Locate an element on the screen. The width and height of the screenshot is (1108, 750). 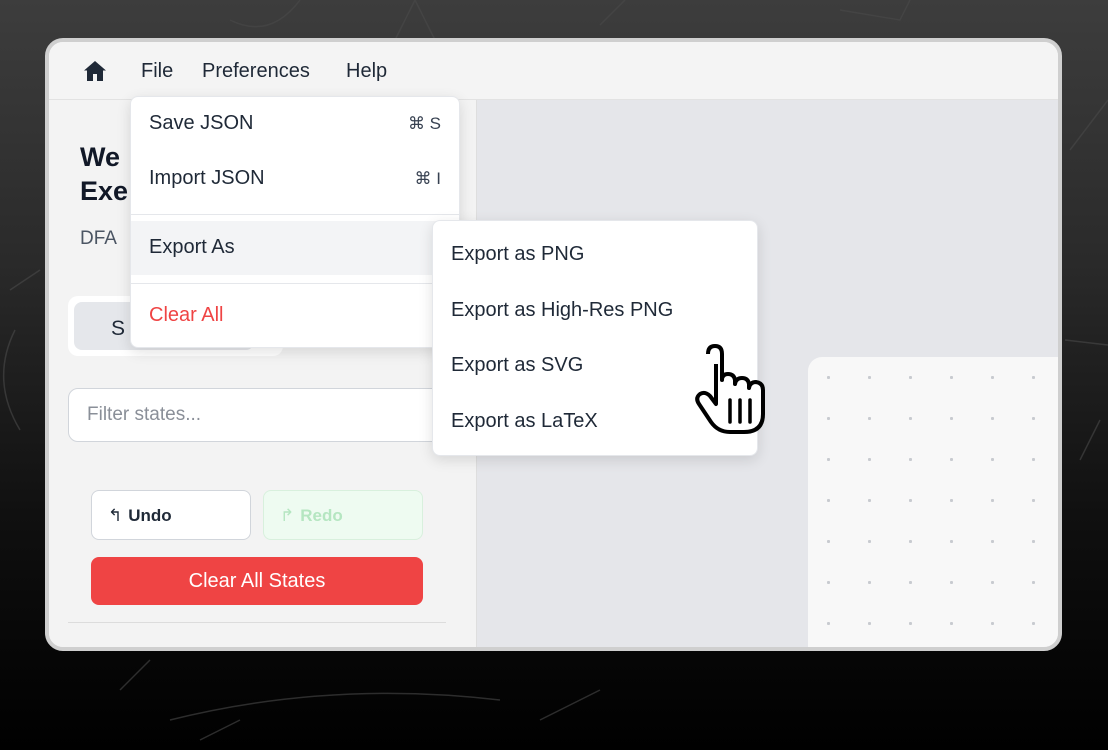
undo-icon: ↰ is located at coordinates (115, 515).